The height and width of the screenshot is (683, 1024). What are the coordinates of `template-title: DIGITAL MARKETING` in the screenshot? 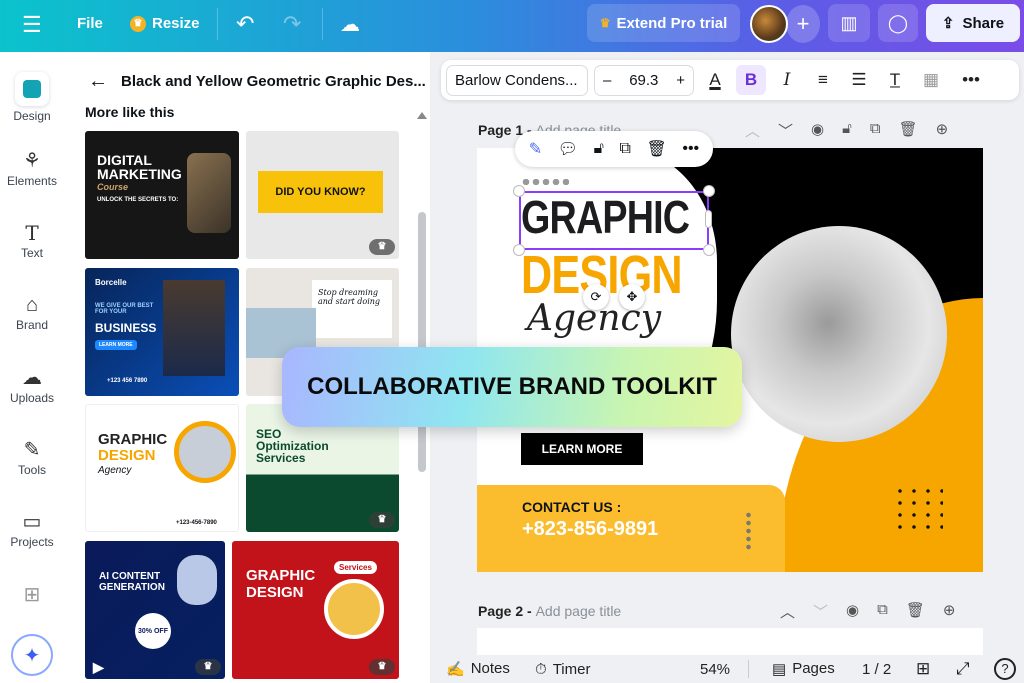 It's located at (139, 167).